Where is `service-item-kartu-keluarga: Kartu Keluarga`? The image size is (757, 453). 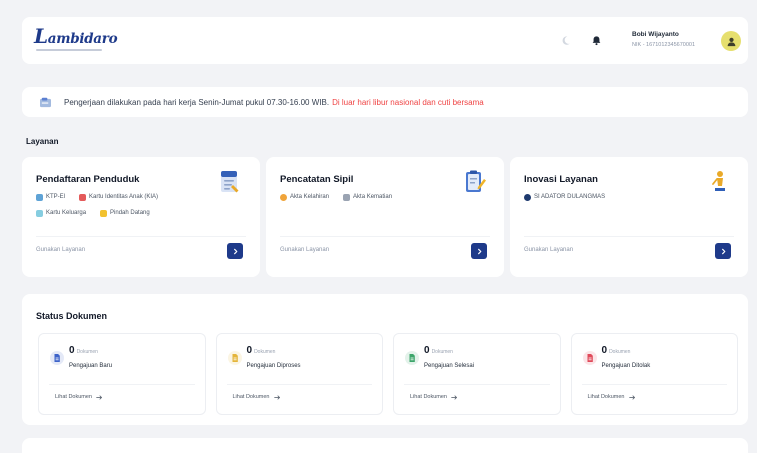 service-item-kartu-keluarga: Kartu Keluarga is located at coordinates (61, 213).